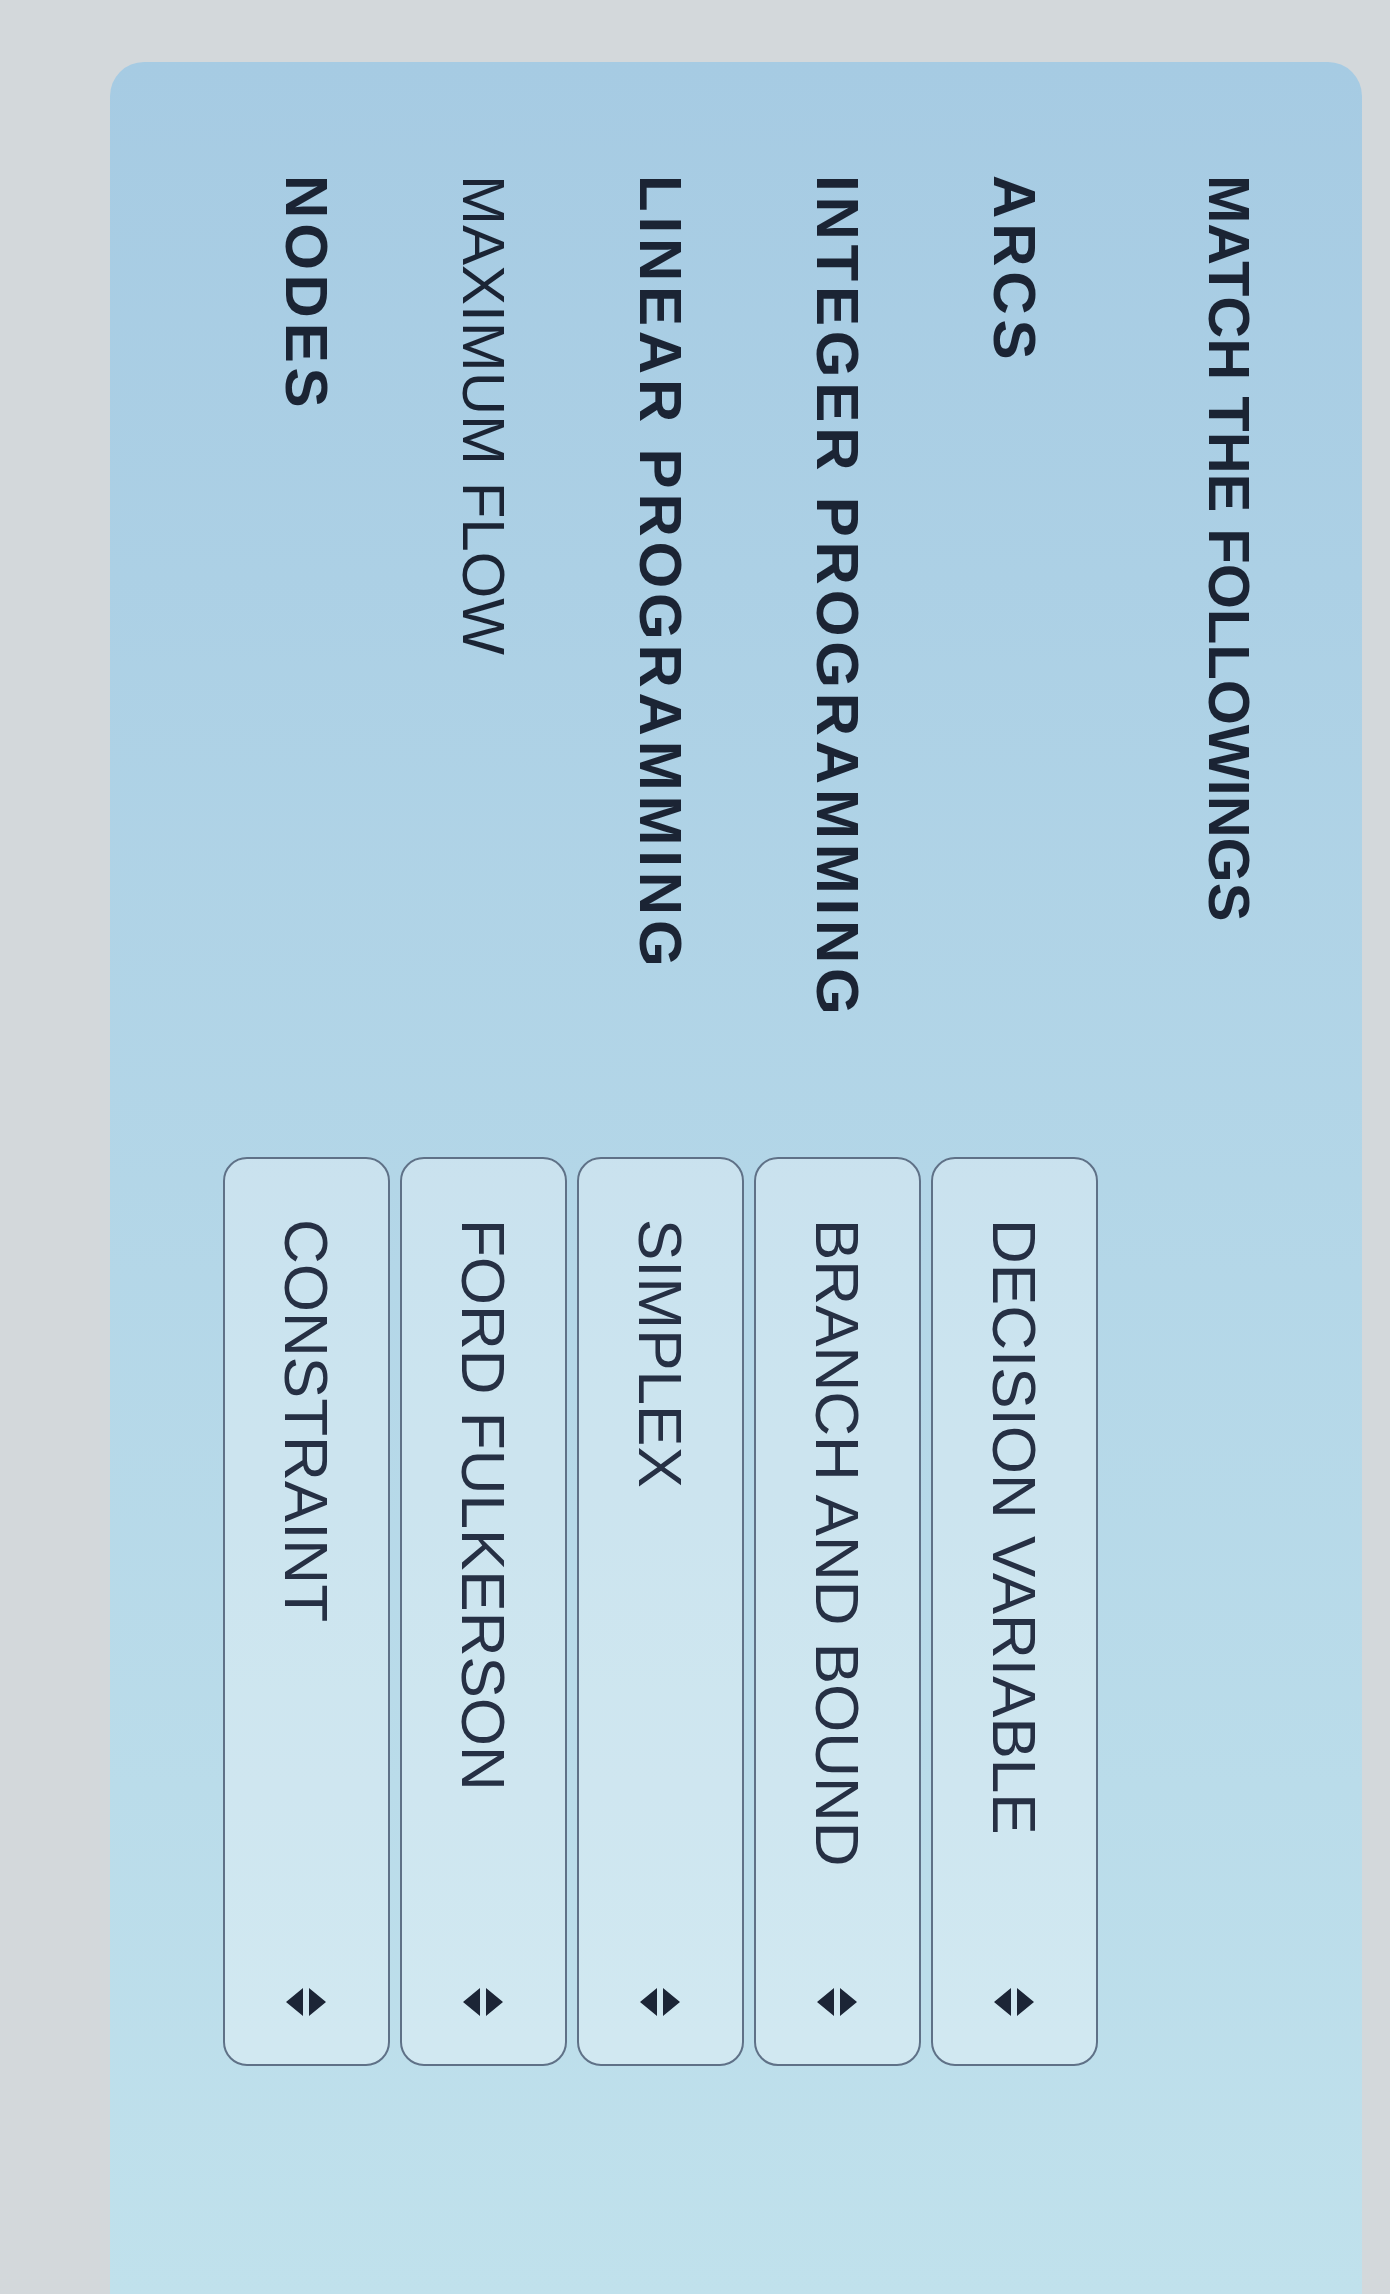  Describe the element at coordinates (306, 1611) in the screenshot. I see `answer-dropdown: CONSTRAINT` at that location.